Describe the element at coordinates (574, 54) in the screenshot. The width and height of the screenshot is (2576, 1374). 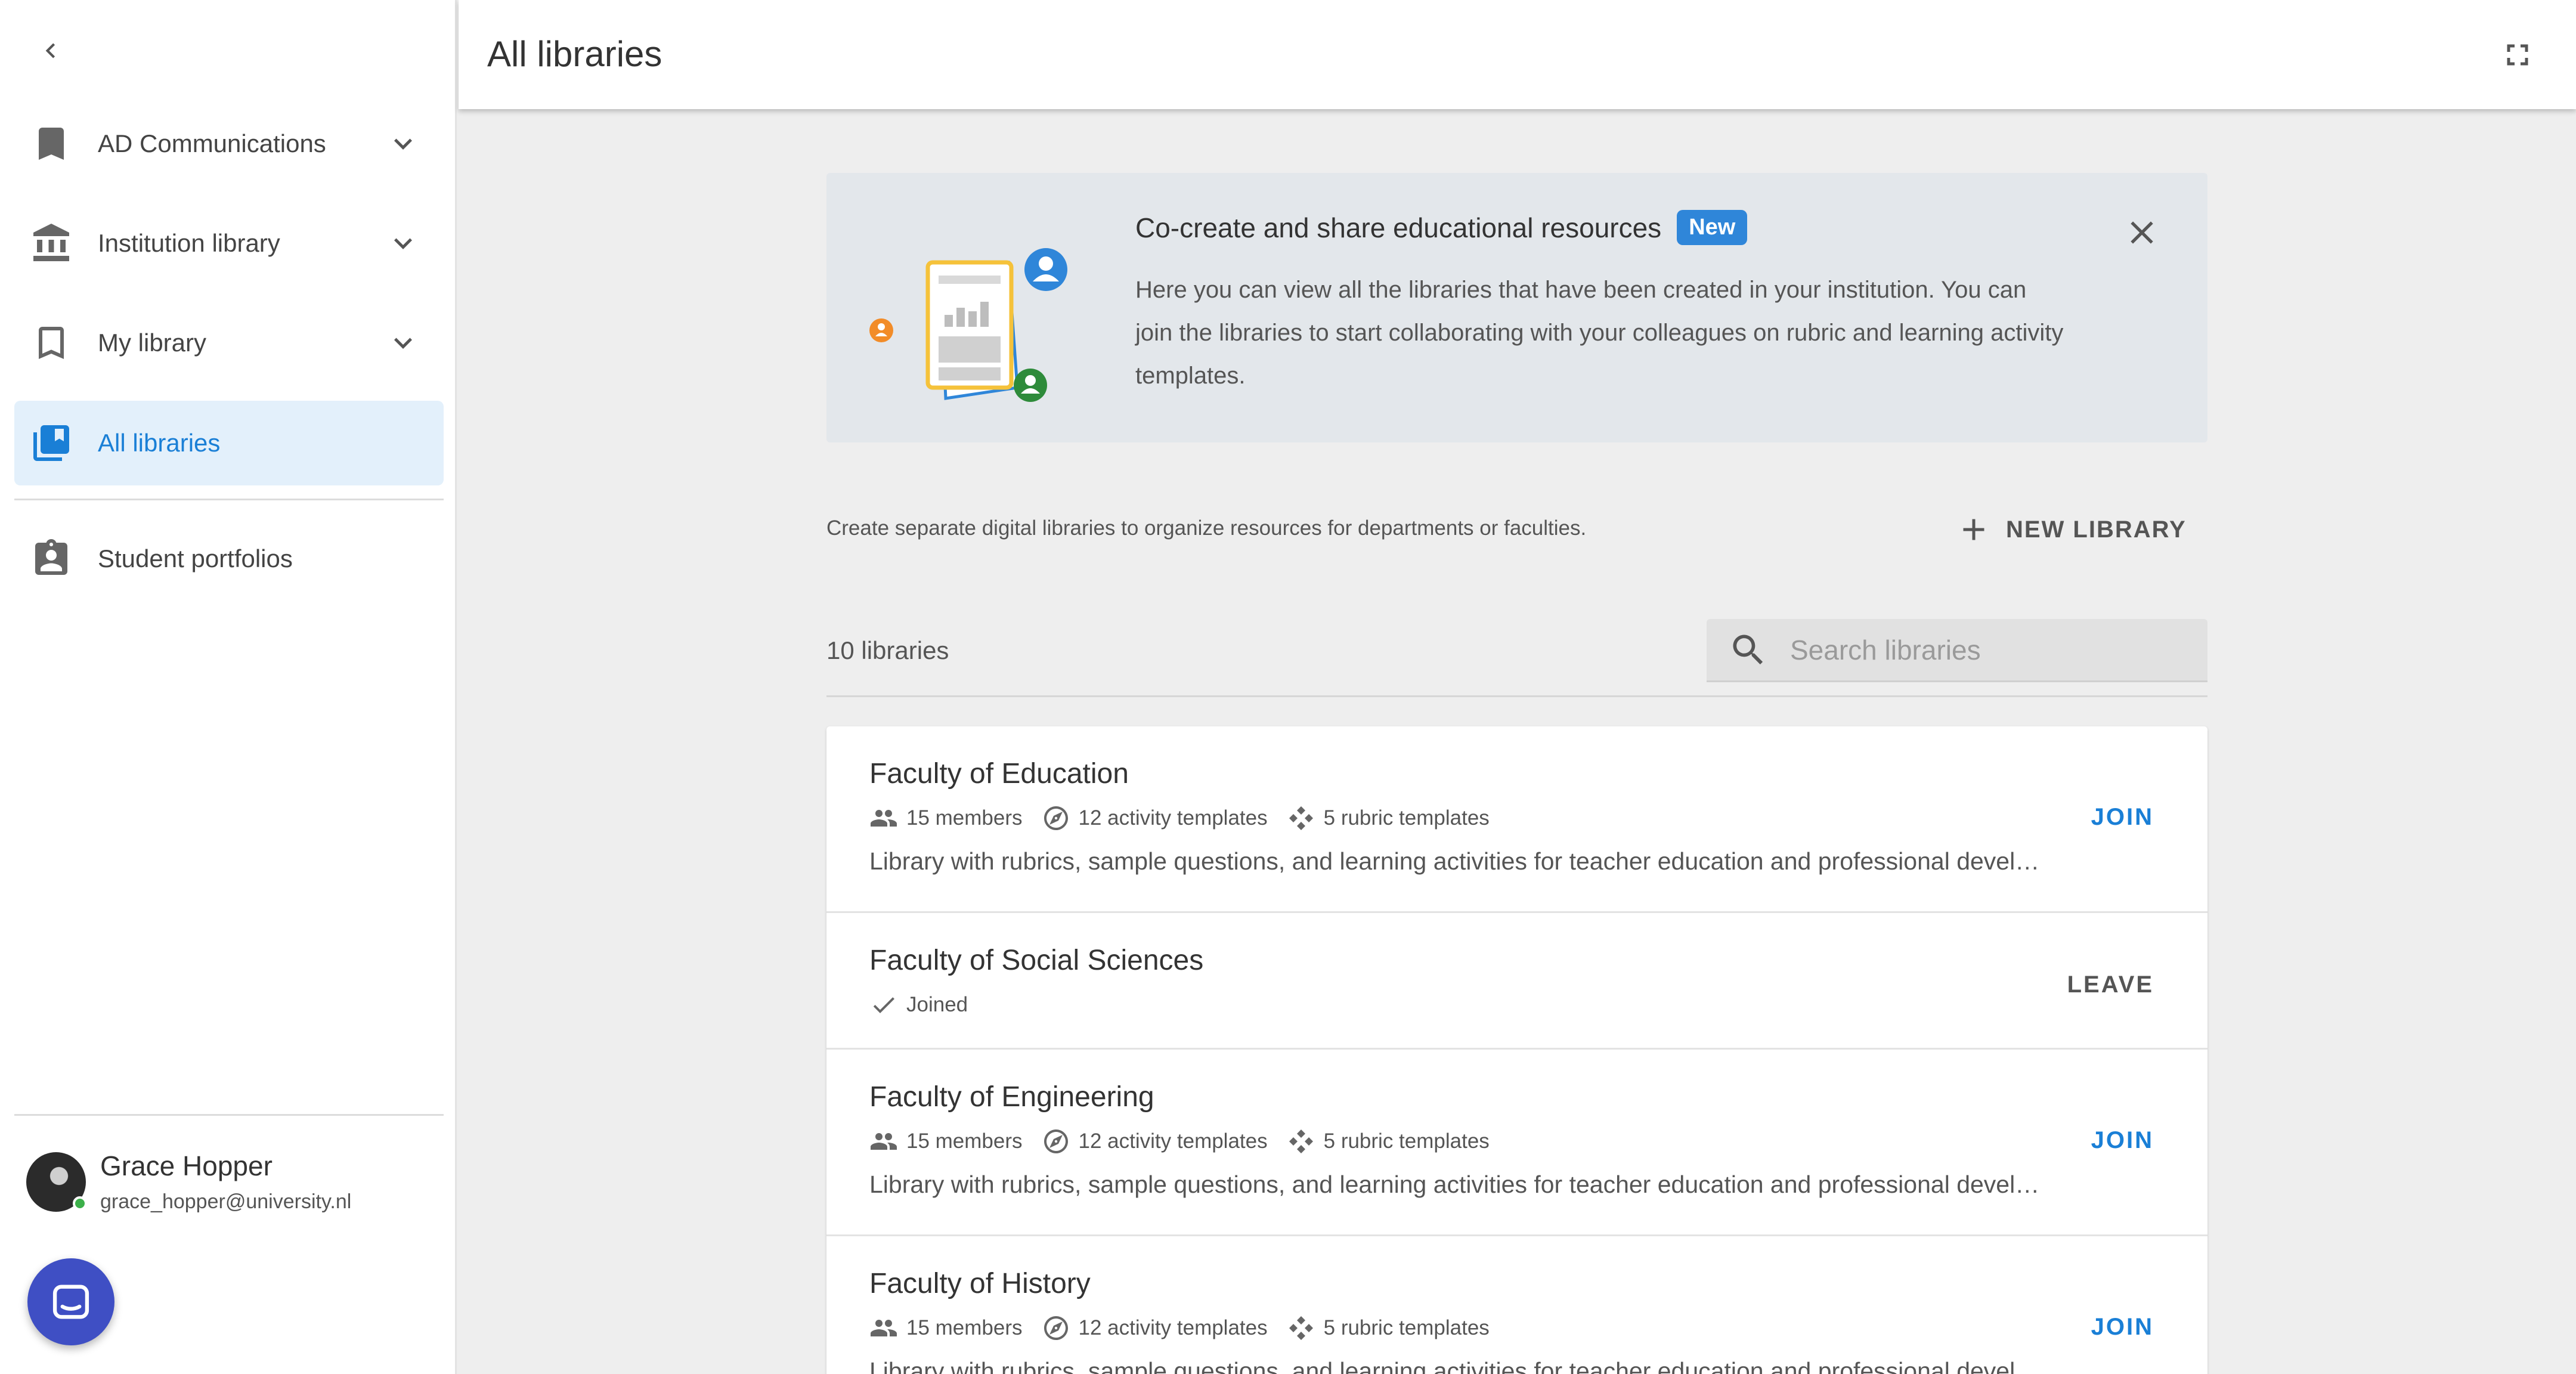
I see `page-title: All libraries` at that location.